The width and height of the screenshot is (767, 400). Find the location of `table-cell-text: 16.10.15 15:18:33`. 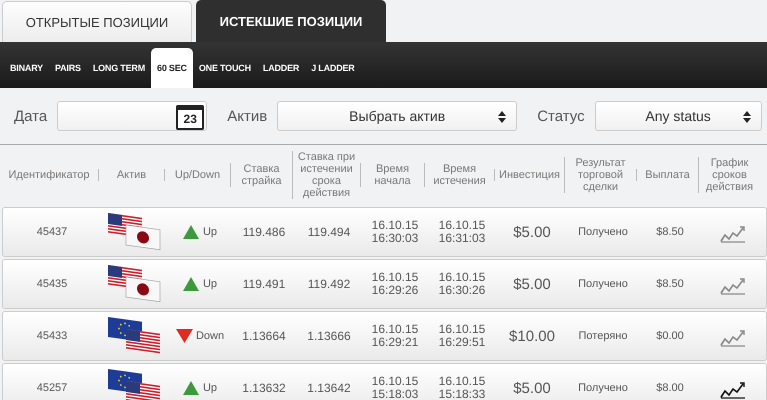

table-cell-text: 16.10.15 15:18:33 is located at coordinates (462, 387).